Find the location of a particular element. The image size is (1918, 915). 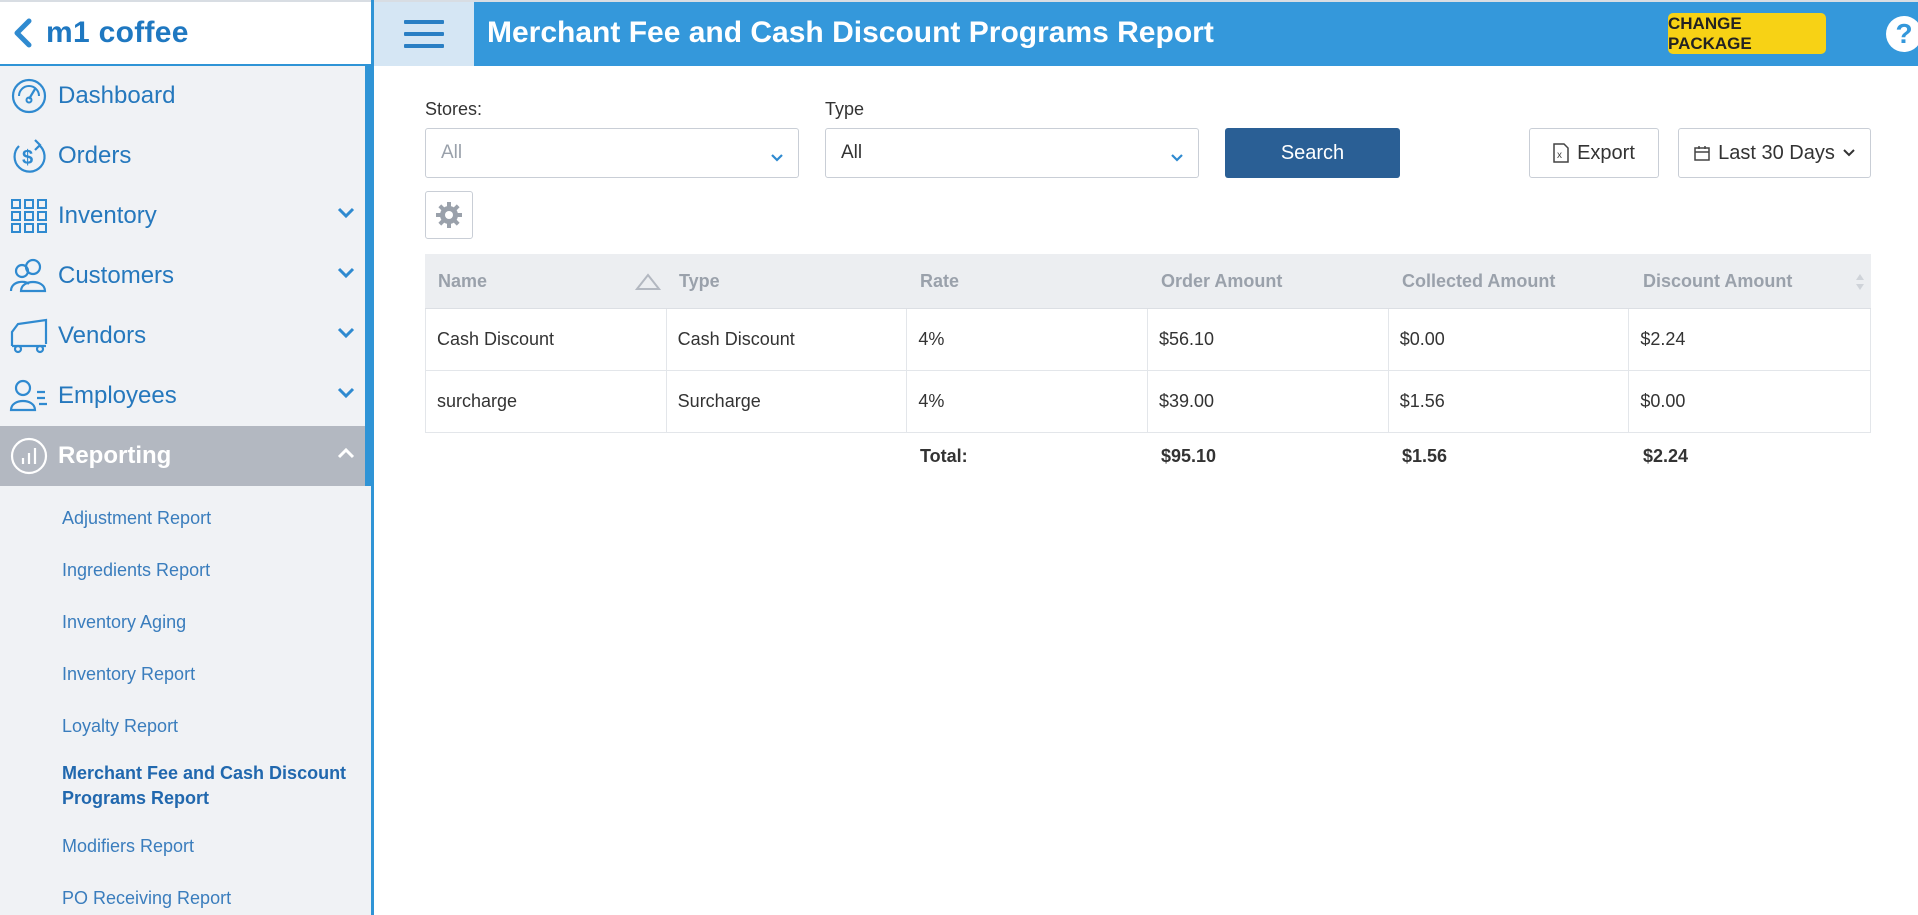

date-range-button: Last 30 Days is located at coordinates (1774, 153).